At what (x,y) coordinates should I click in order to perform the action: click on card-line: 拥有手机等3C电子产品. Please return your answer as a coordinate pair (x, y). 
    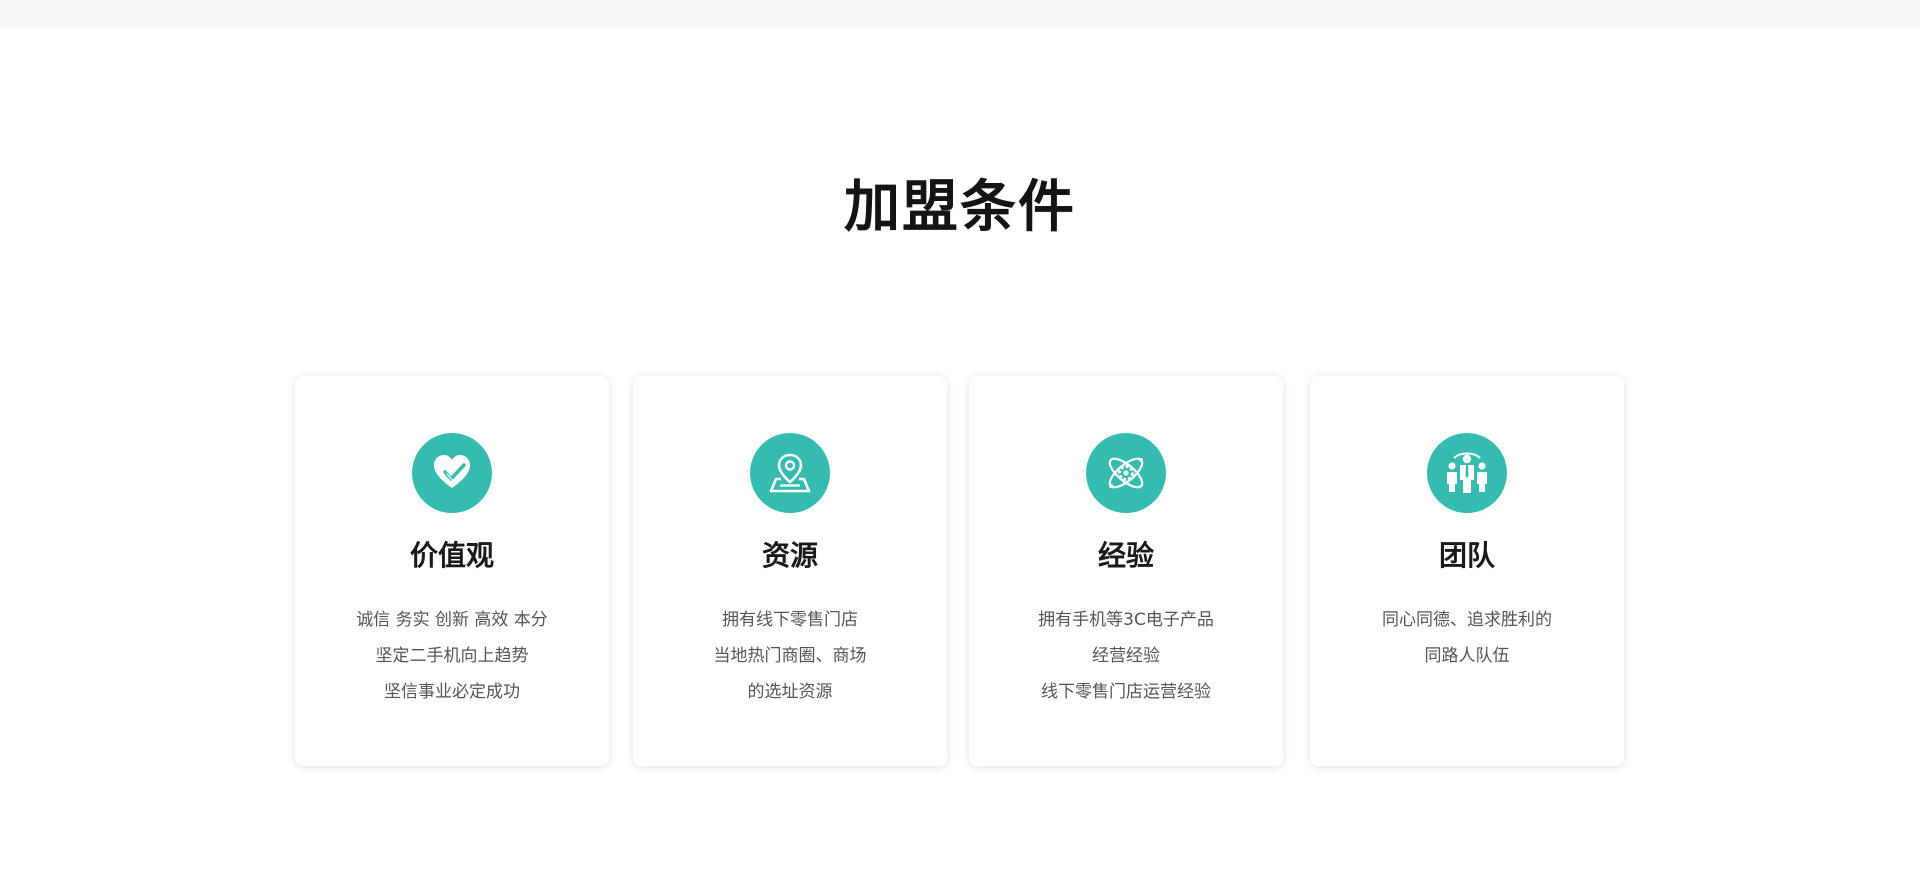
    Looking at the image, I should click on (1126, 620).